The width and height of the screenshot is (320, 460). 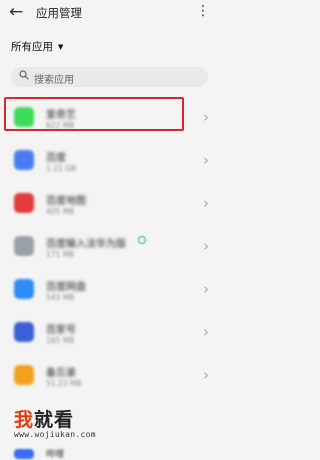 I want to click on app-name: 百度, so click(x=56, y=158).